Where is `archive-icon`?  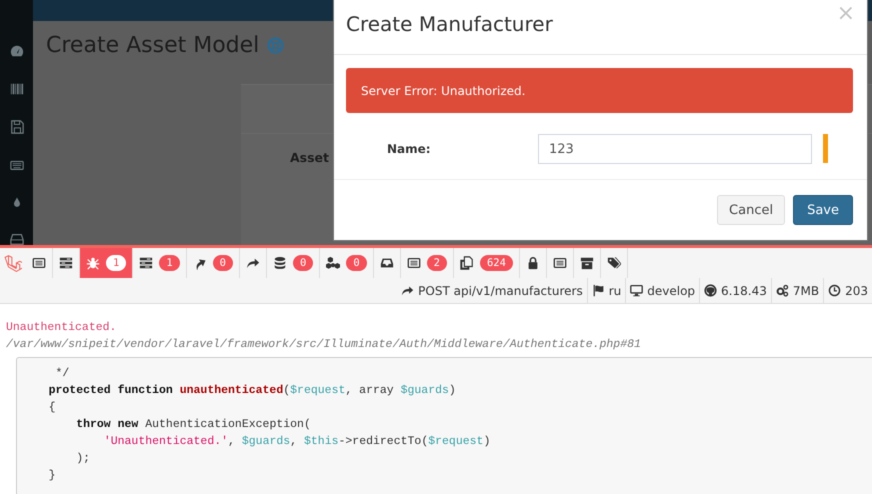 archive-icon is located at coordinates (587, 263).